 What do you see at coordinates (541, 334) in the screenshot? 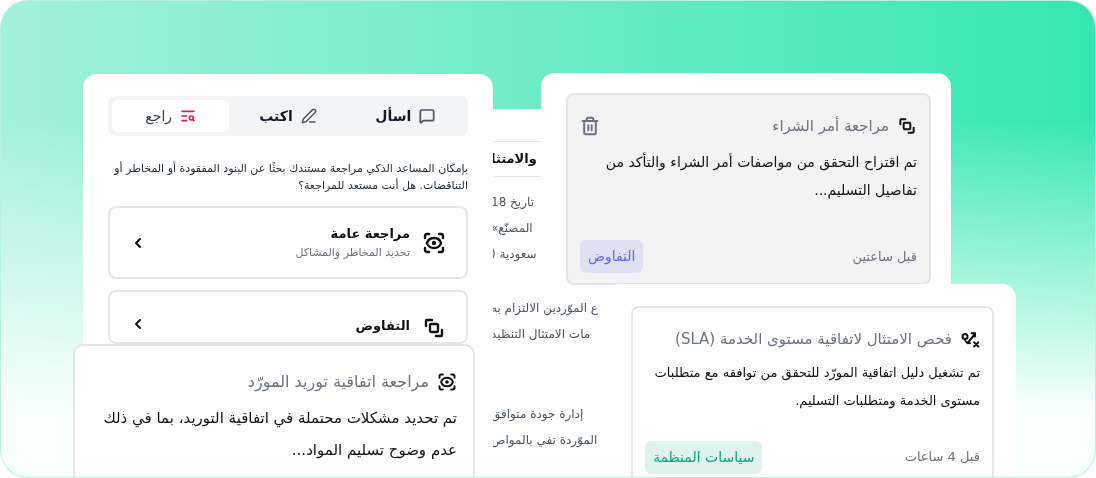
I see `document-text: مات الامتثال التنظيد` at bounding box center [541, 334].